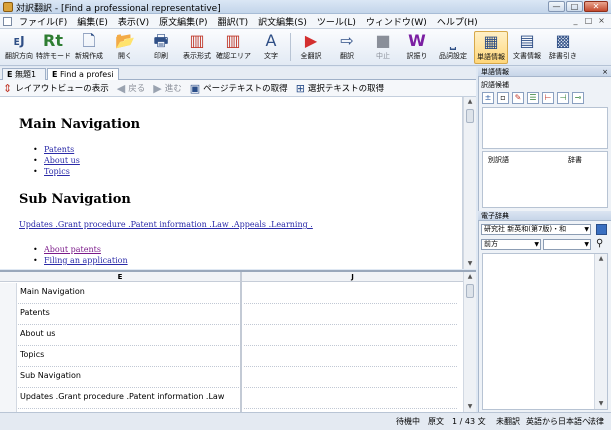  What do you see at coordinates (533, 98) in the screenshot?
I see `list-icon: ☰` at bounding box center [533, 98].